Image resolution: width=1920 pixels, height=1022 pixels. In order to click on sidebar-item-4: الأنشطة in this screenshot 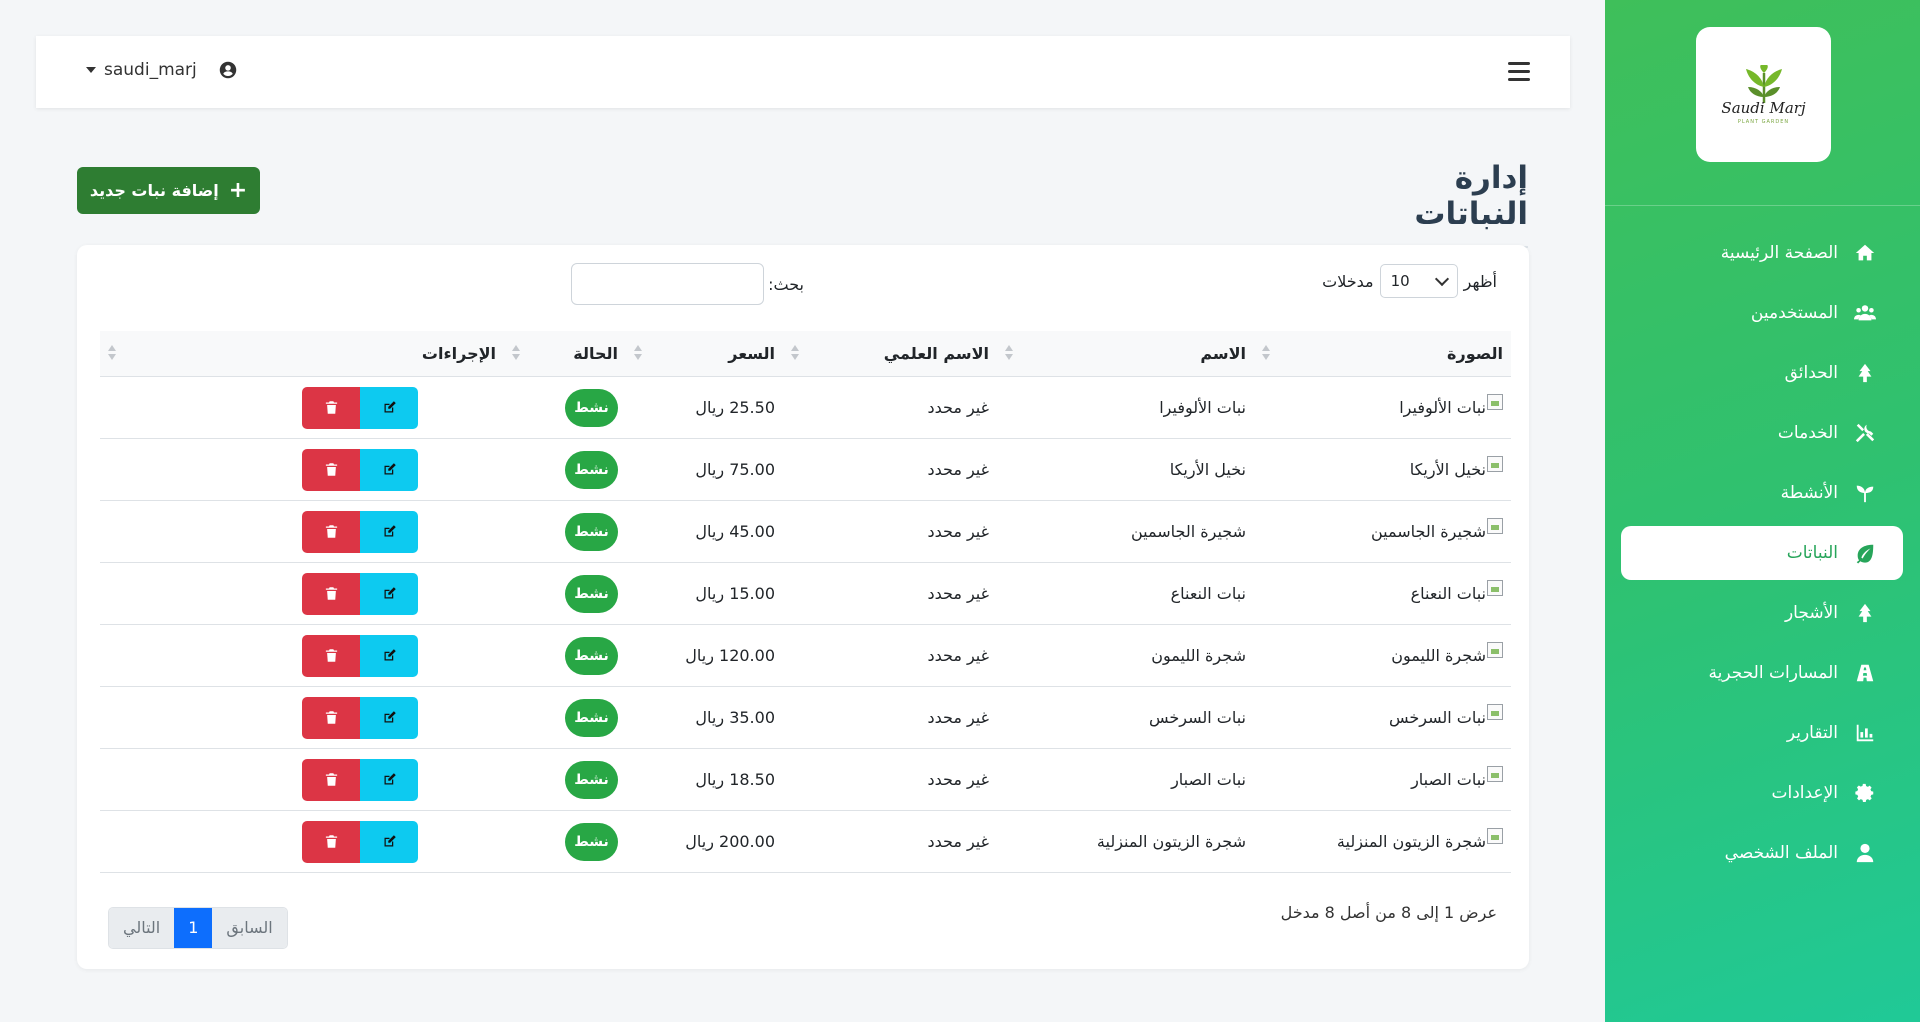, I will do `click(1762, 493)`.